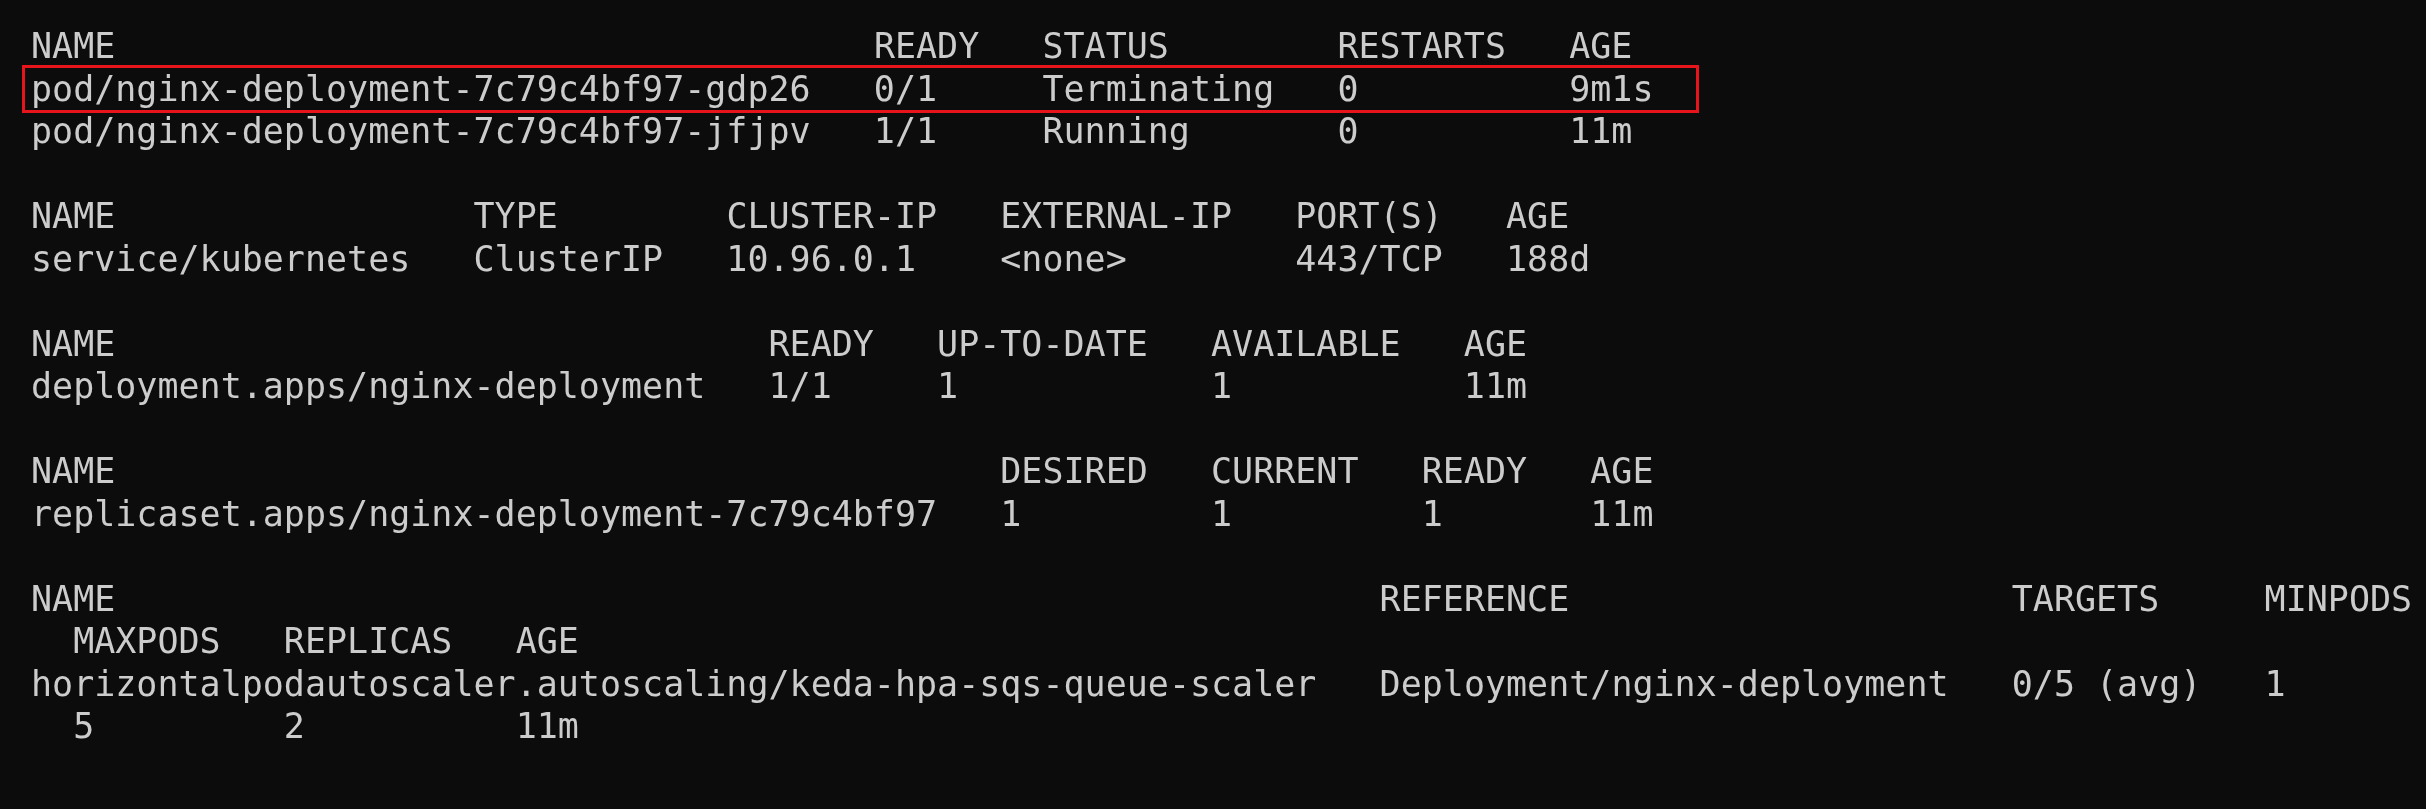 This screenshot has height=809, width=2426. What do you see at coordinates (1548, 258) in the screenshot?
I see `table-cell: 188d` at bounding box center [1548, 258].